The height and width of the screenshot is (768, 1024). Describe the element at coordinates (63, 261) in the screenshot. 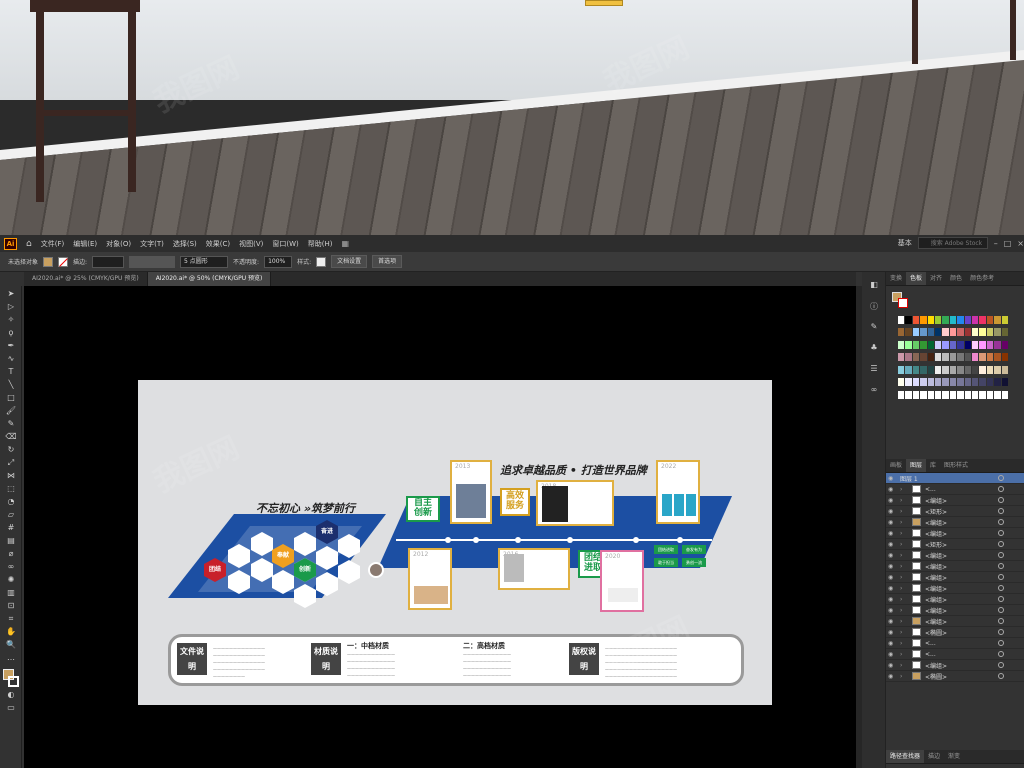

I see `stroke-swatch` at that location.